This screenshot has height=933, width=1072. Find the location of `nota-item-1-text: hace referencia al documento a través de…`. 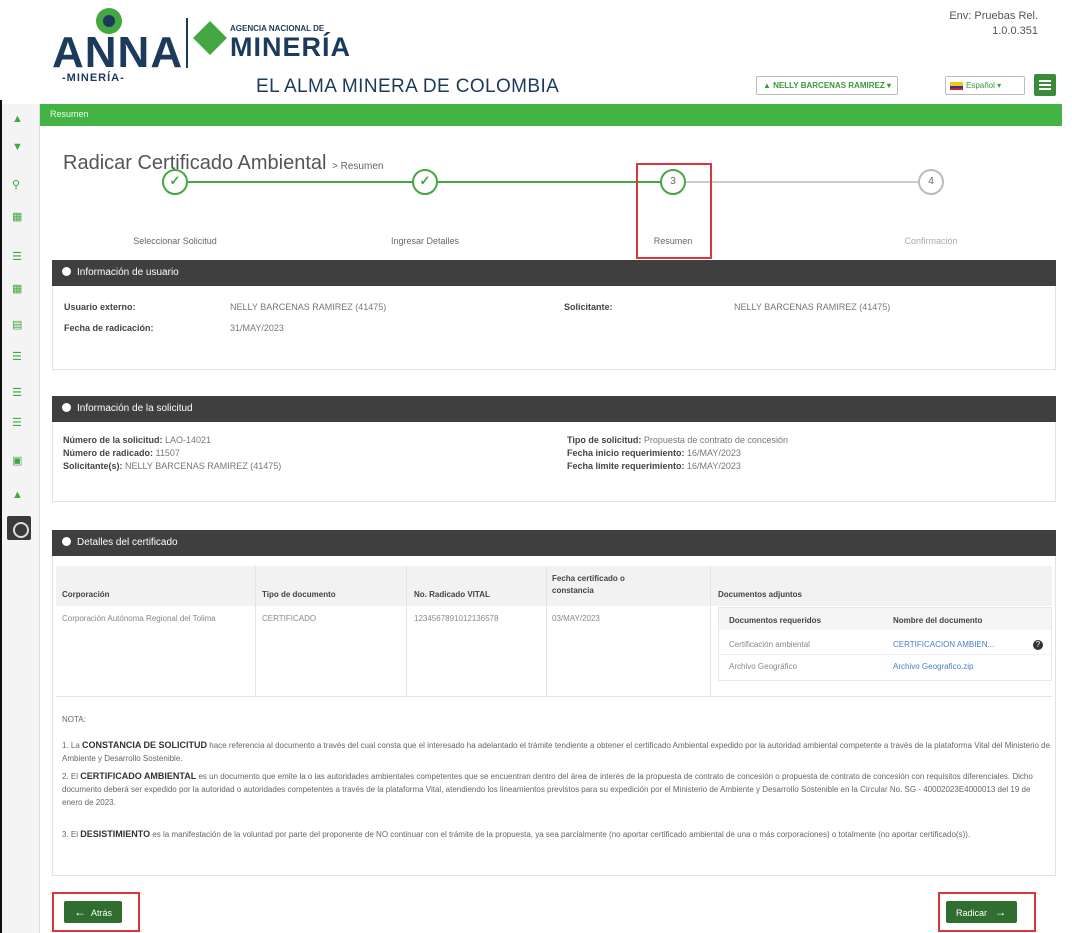

nota-item-1-text: hace referencia al documento a través de… is located at coordinates (556, 752).